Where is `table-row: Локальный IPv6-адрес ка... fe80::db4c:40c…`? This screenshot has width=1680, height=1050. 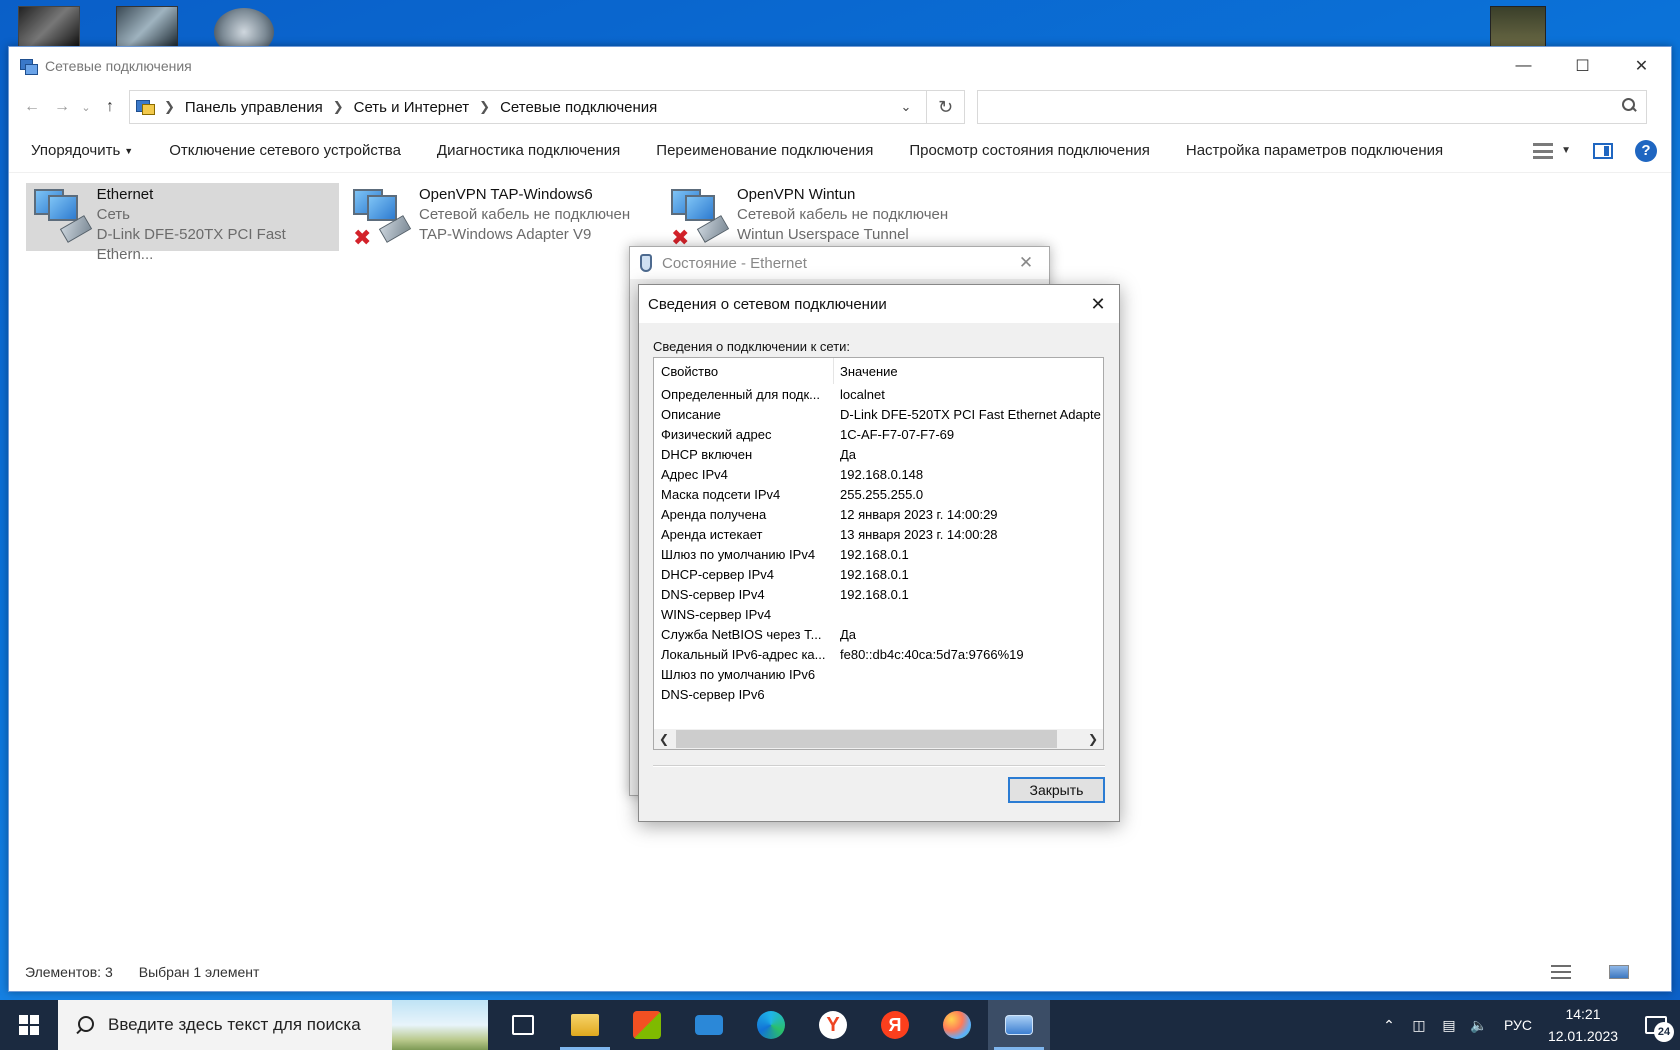
table-row: Локальный IPv6-адрес ка... fe80::db4c:40c… is located at coordinates (878, 654).